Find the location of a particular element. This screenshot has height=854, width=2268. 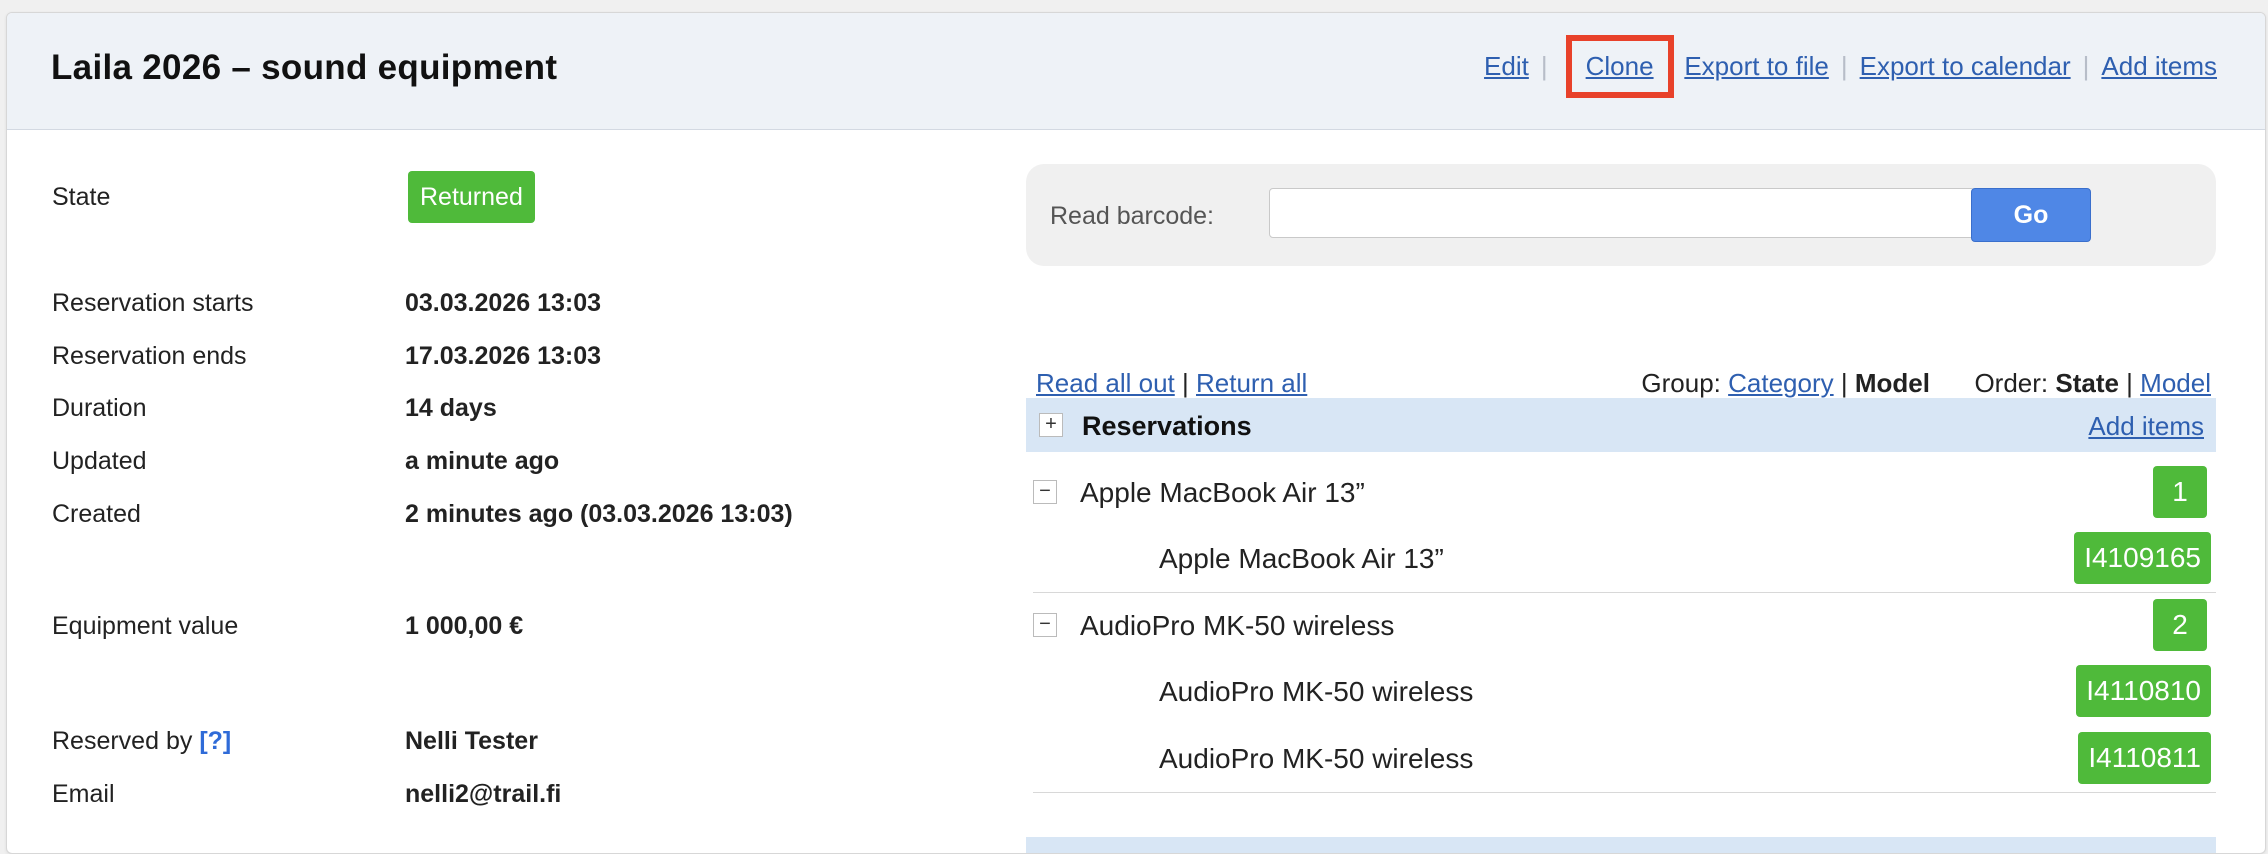

clone-highlight-box: Clone is located at coordinates (1619, 66).